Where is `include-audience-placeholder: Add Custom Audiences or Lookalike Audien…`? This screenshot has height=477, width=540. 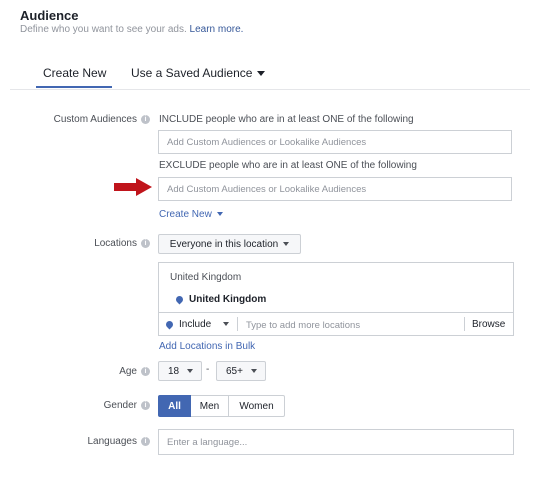
include-audience-placeholder: Add Custom Audiences or Lookalike Audien… is located at coordinates (267, 142).